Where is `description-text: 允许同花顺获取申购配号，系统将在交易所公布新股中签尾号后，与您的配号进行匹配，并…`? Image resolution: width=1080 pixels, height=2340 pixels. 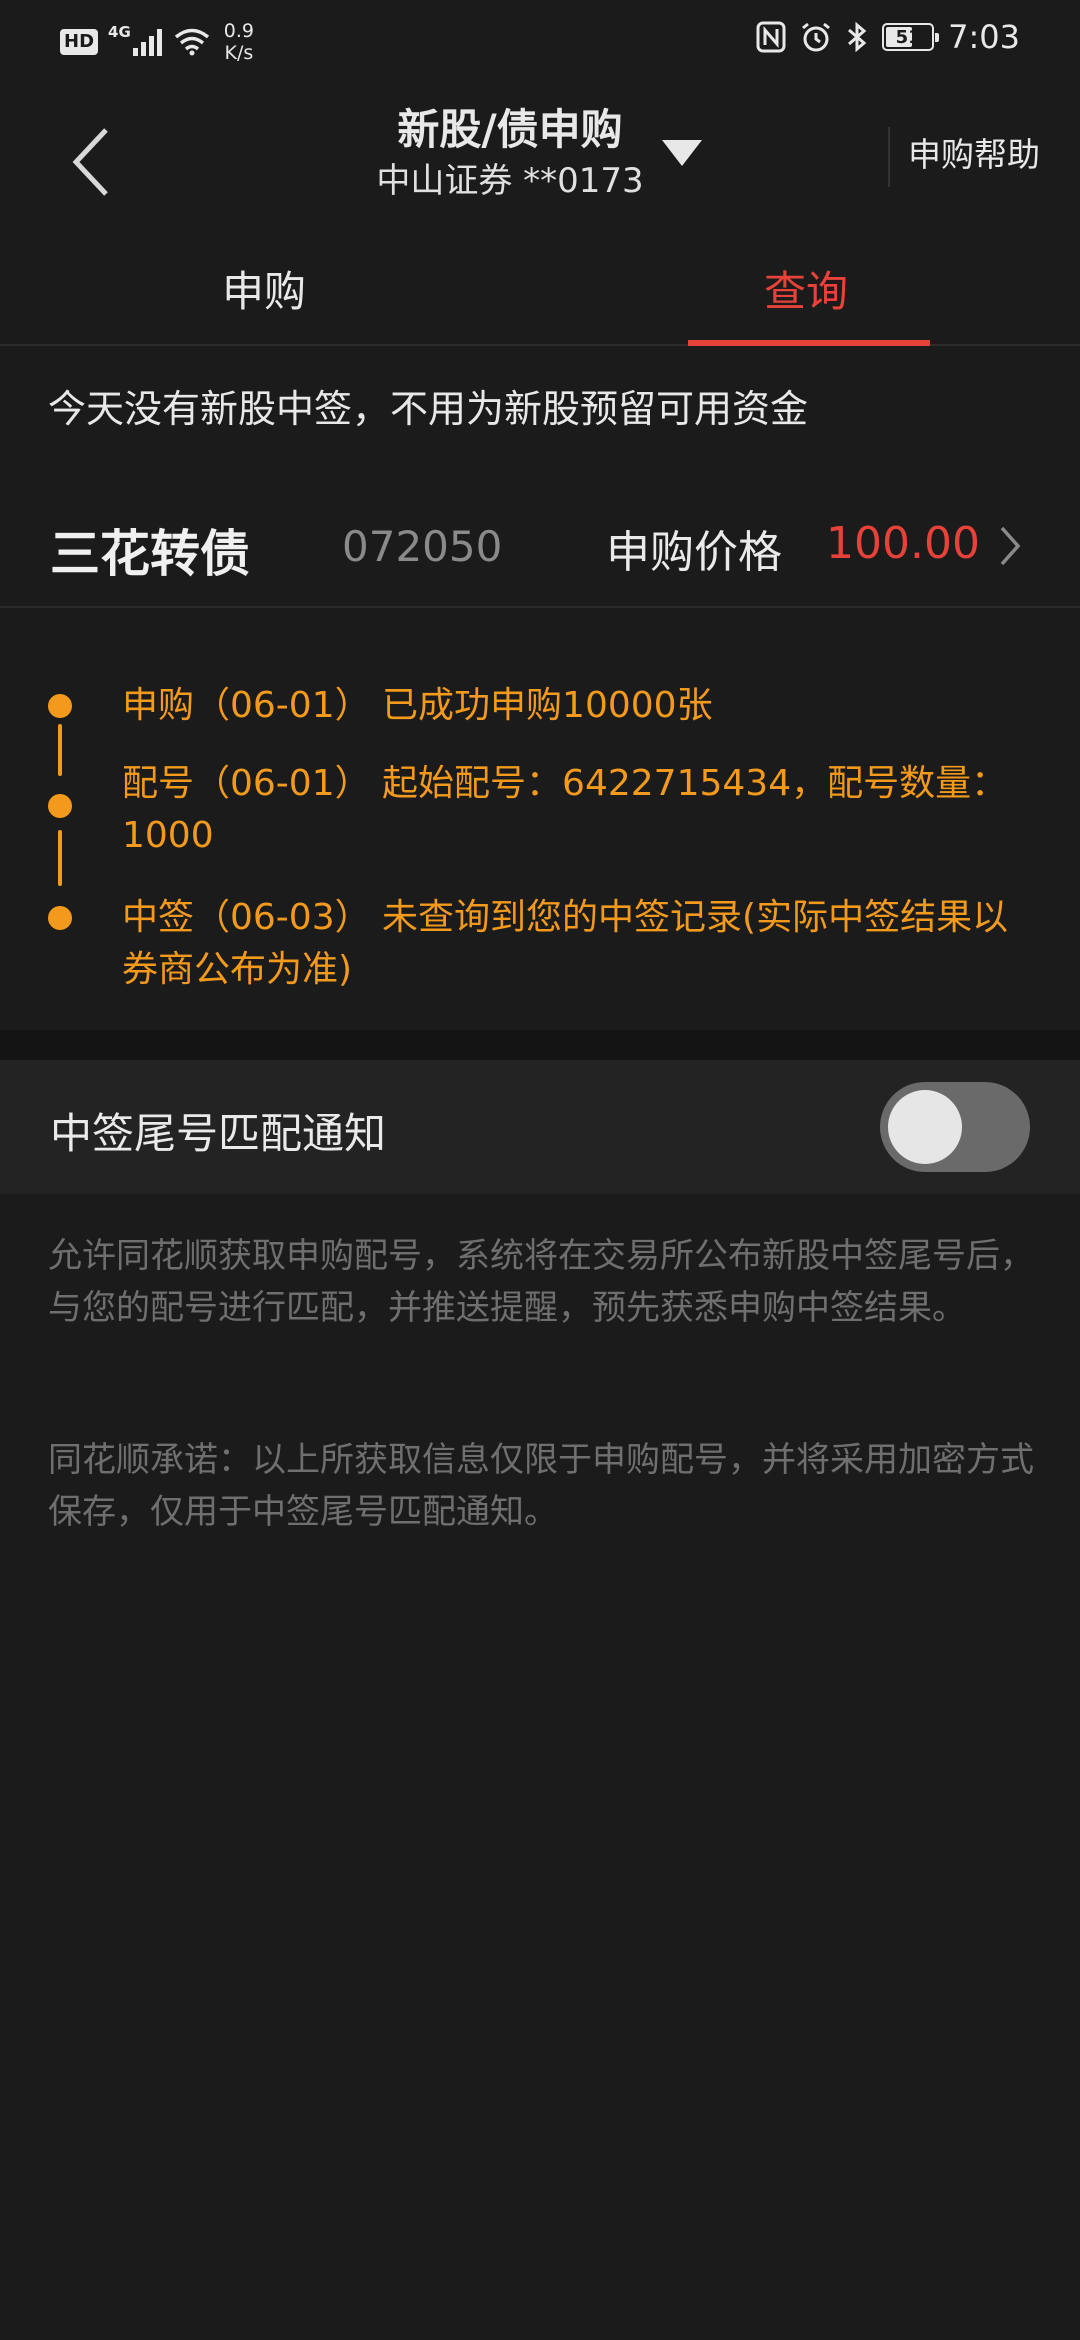
description-text: 允许同花顺获取申购配号，系统将在交易所公布新股中签尾号后，与您的配号进行匹配，并… is located at coordinates (541, 1282).